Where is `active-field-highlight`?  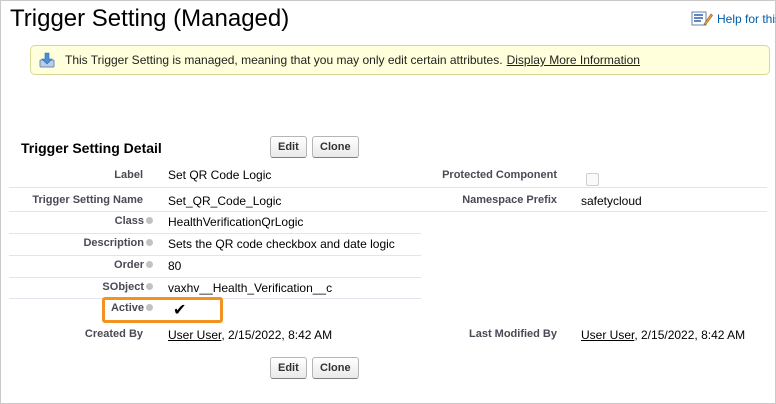 active-field-highlight is located at coordinates (162, 310).